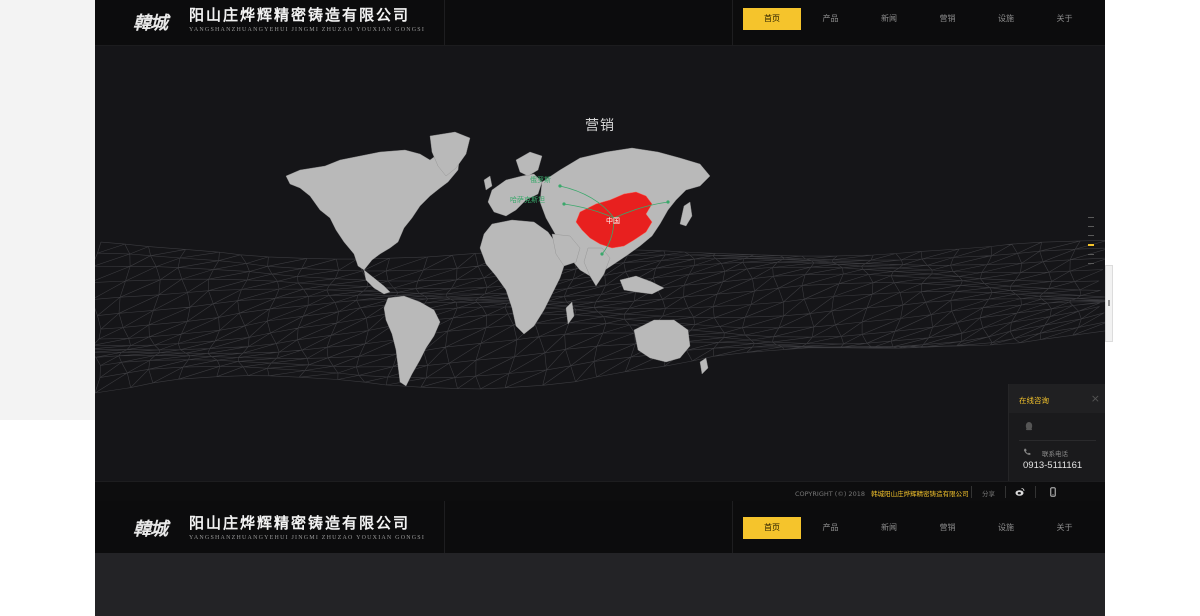 The image size is (1200, 616). I want to click on footer-bar: COPYRIGHT (©) 2018 韩城阳山庄烨辉精密铸造有限公司 分享, so click(600, 491).